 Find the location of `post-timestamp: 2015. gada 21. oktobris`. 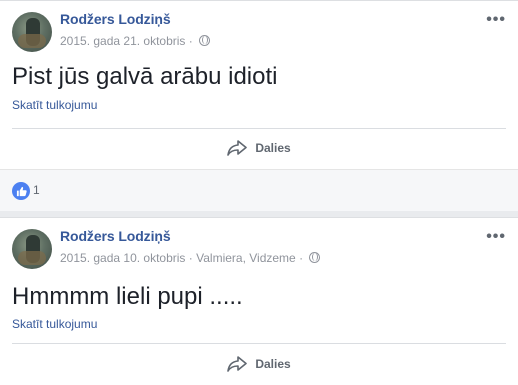

post-timestamp: 2015. gada 21. oktobris is located at coordinates (122, 41).